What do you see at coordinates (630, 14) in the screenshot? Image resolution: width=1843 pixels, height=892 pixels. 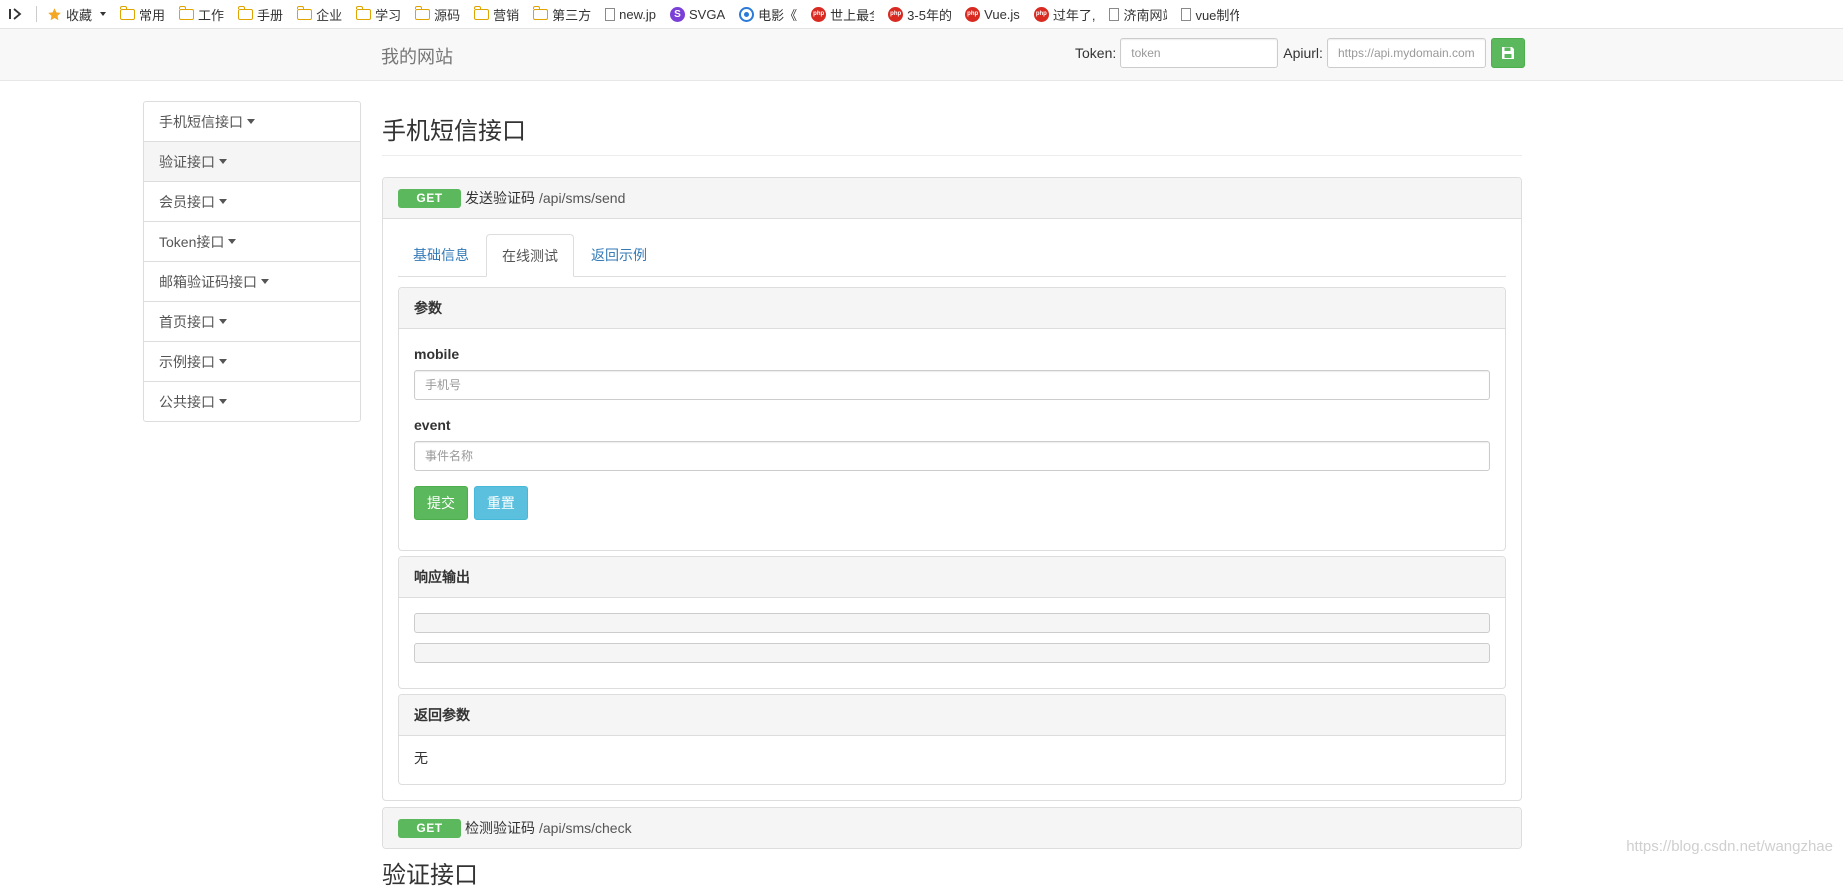 I see `bookmark-link: new.jp` at bounding box center [630, 14].